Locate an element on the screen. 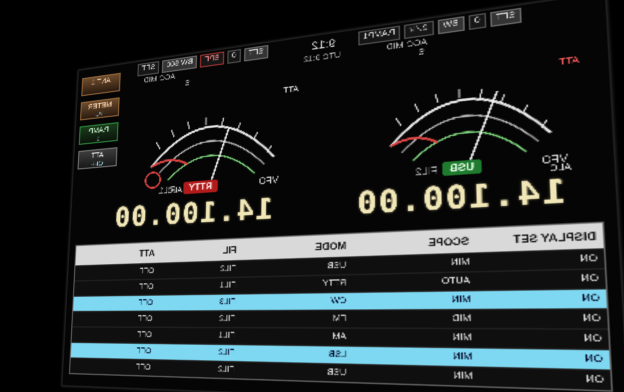  right-button-column: ANT 1 METER Po P.AMP 1 ATT OFF is located at coordinates (99, 121).